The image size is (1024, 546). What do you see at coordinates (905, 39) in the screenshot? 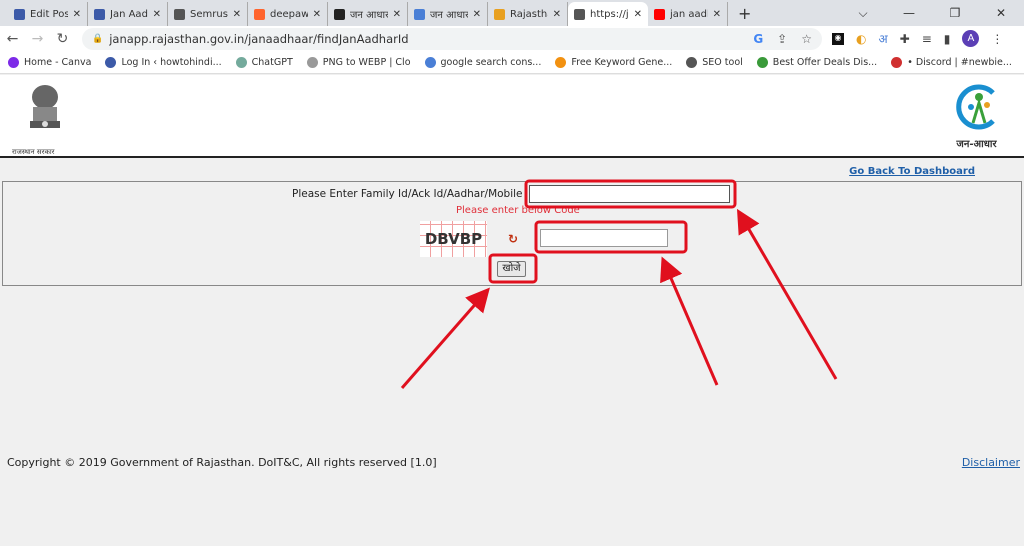
I see `puzzle-icon: ✚` at bounding box center [905, 39].